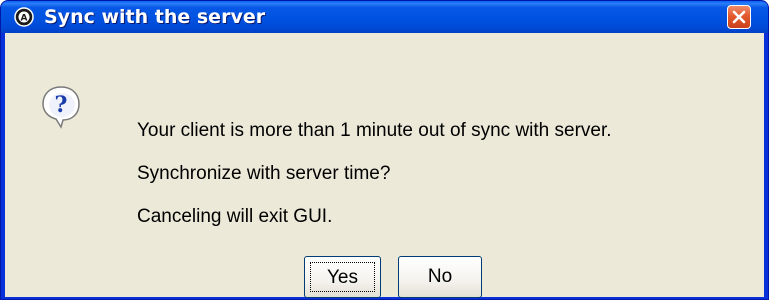 The image size is (769, 300). I want to click on close-icon, so click(739, 17).